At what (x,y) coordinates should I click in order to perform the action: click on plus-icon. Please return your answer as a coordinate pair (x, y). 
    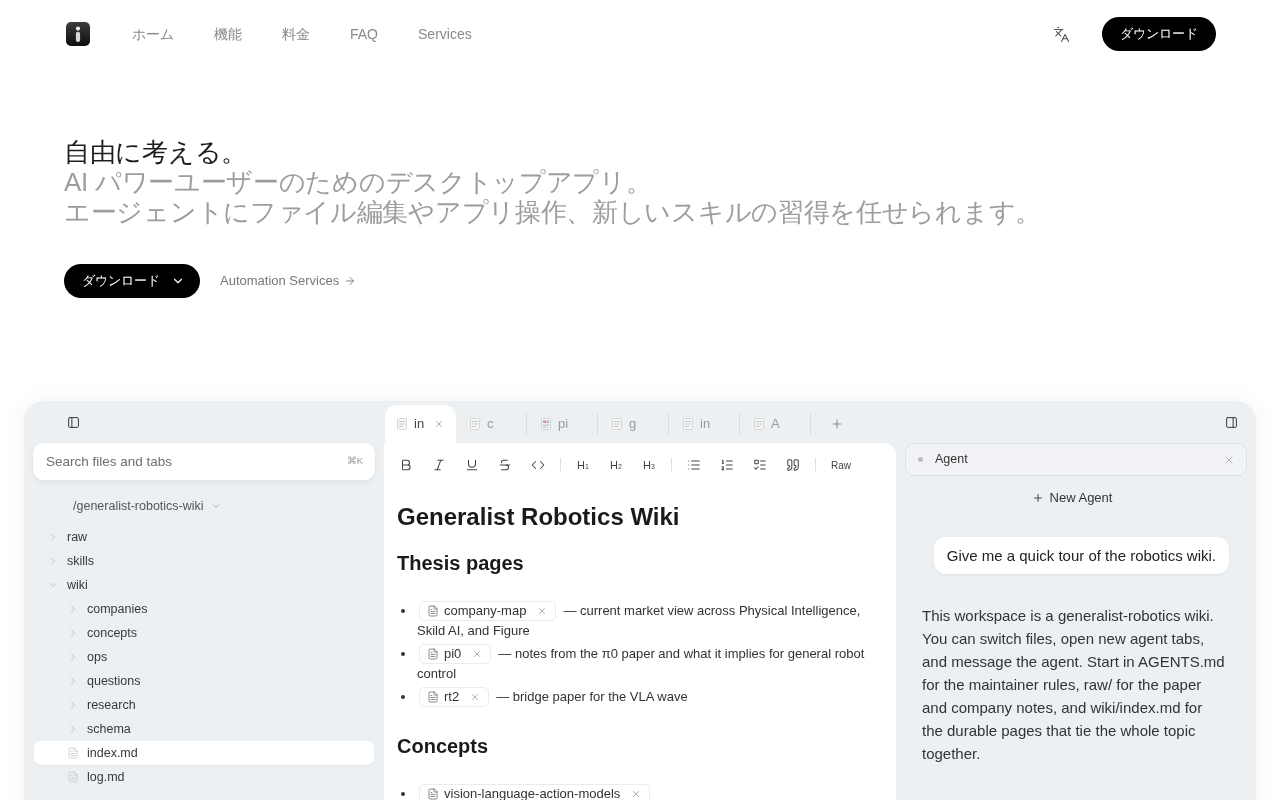
    Looking at the image, I should click on (1037, 498).